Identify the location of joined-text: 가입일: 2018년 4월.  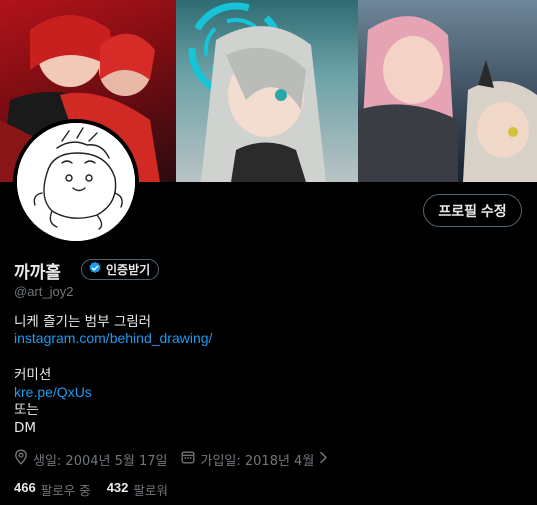
(257, 461).